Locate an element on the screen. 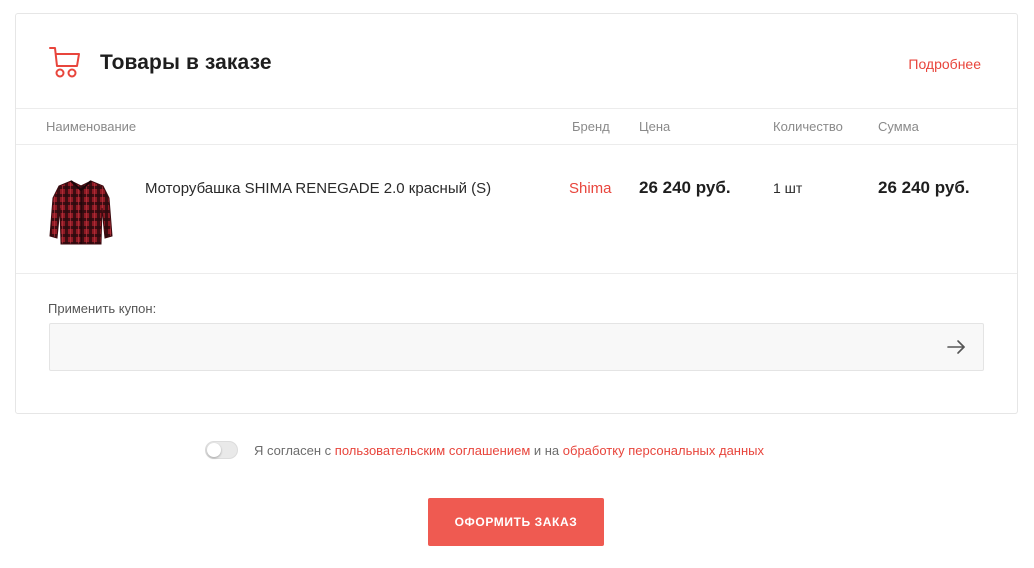 The image size is (1034, 568). user-agreement-link: пользовательским соглашением is located at coordinates (432, 450).